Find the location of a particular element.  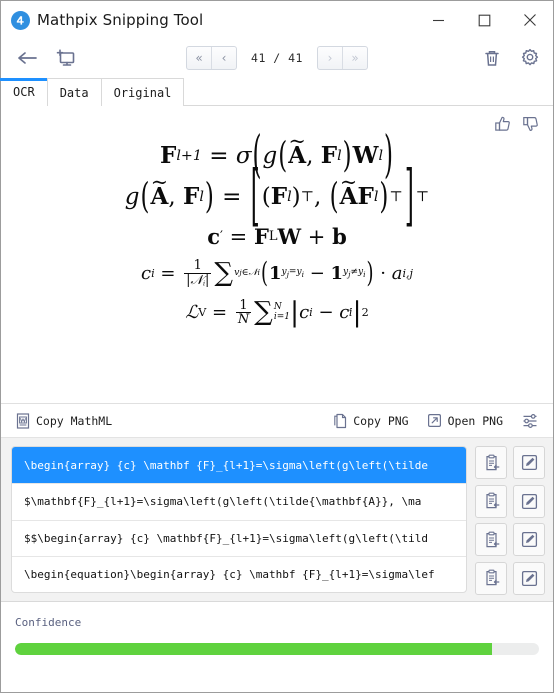

mathpix-logo-icon is located at coordinates (20, 20).